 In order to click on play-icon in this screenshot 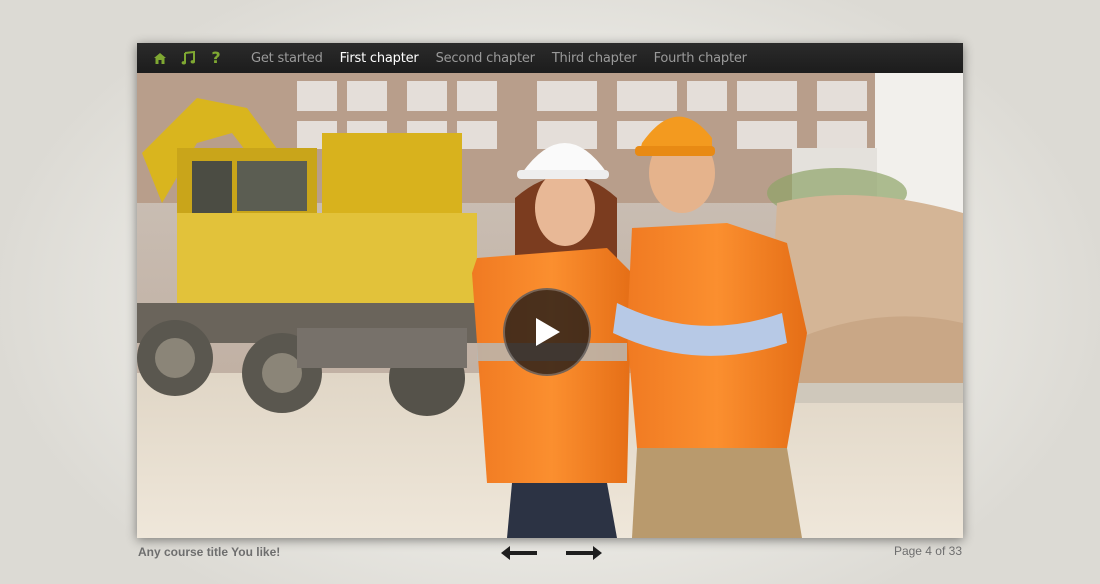, I will do `click(548, 332)`.